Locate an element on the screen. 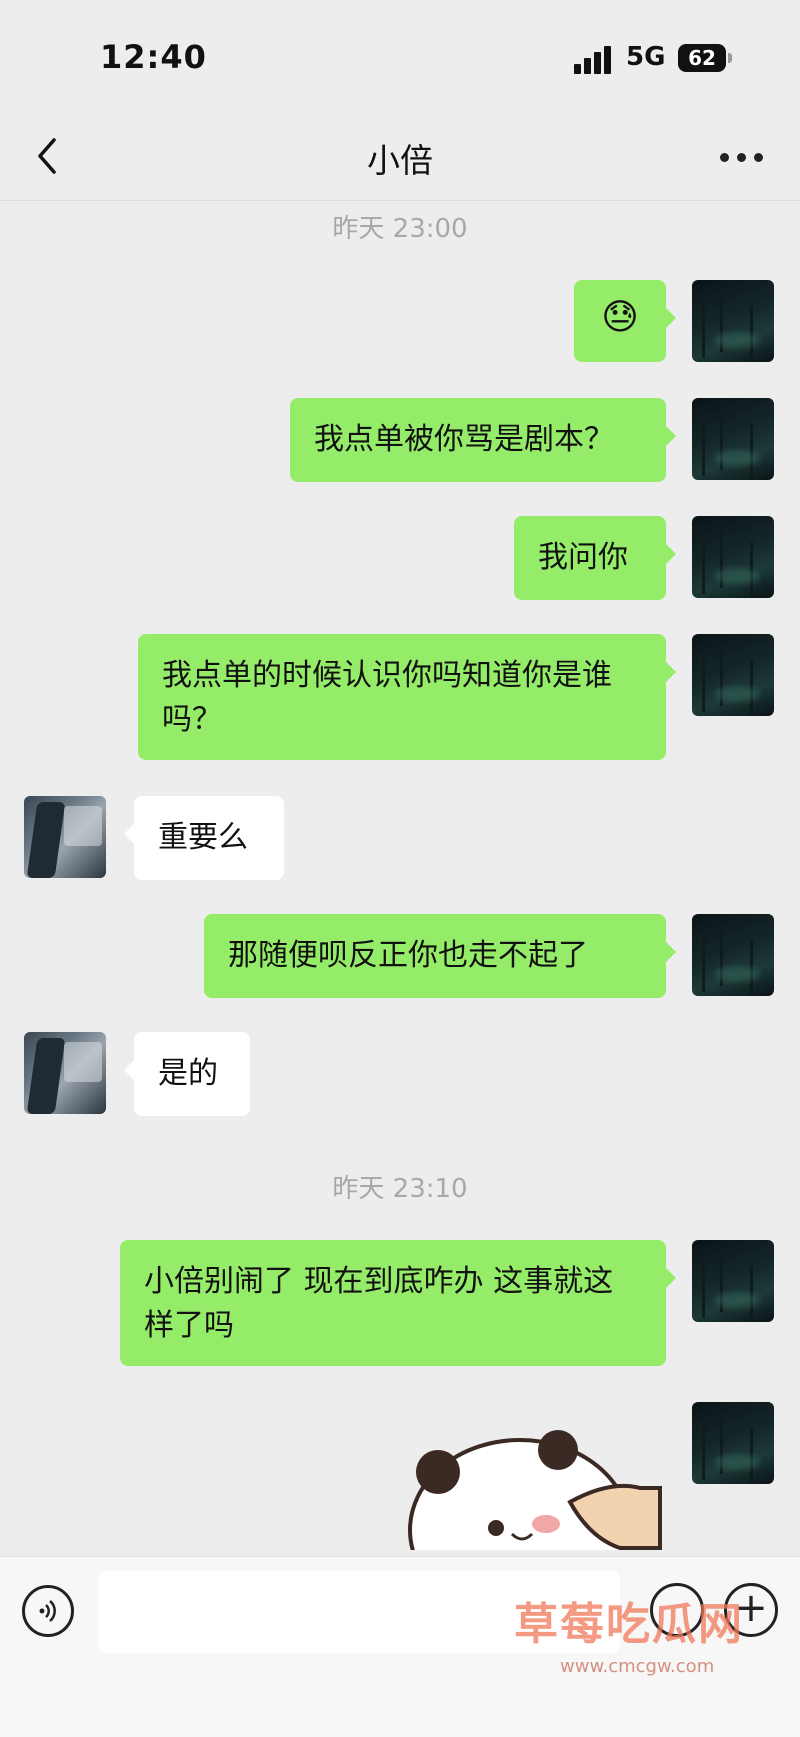  message-bubble: 那随便呗反正你也走不起了 is located at coordinates (440, 956).